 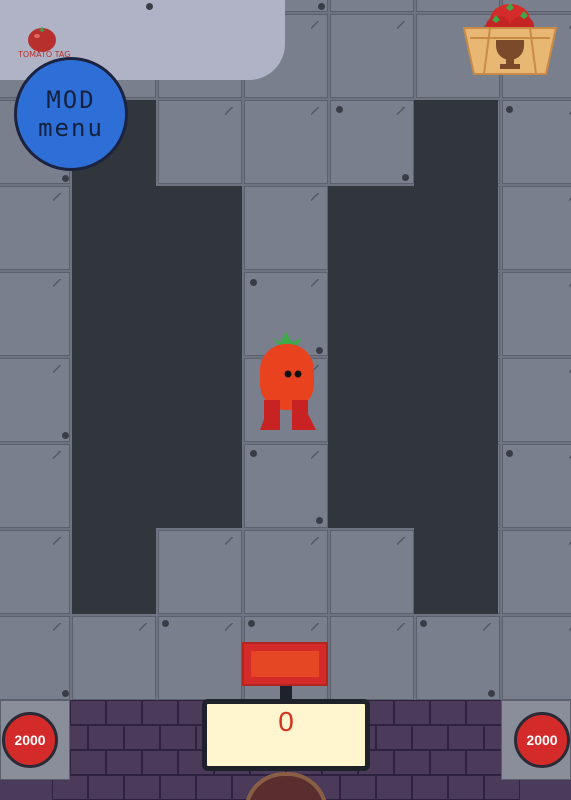 I want to click on trophy-icon, so click(x=510, y=39).